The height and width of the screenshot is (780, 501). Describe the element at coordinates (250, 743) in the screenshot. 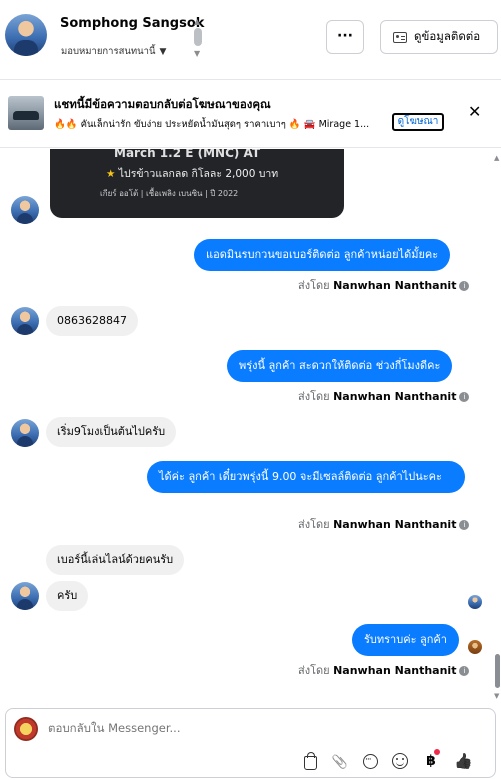

I see `message-composer: ฿` at that location.